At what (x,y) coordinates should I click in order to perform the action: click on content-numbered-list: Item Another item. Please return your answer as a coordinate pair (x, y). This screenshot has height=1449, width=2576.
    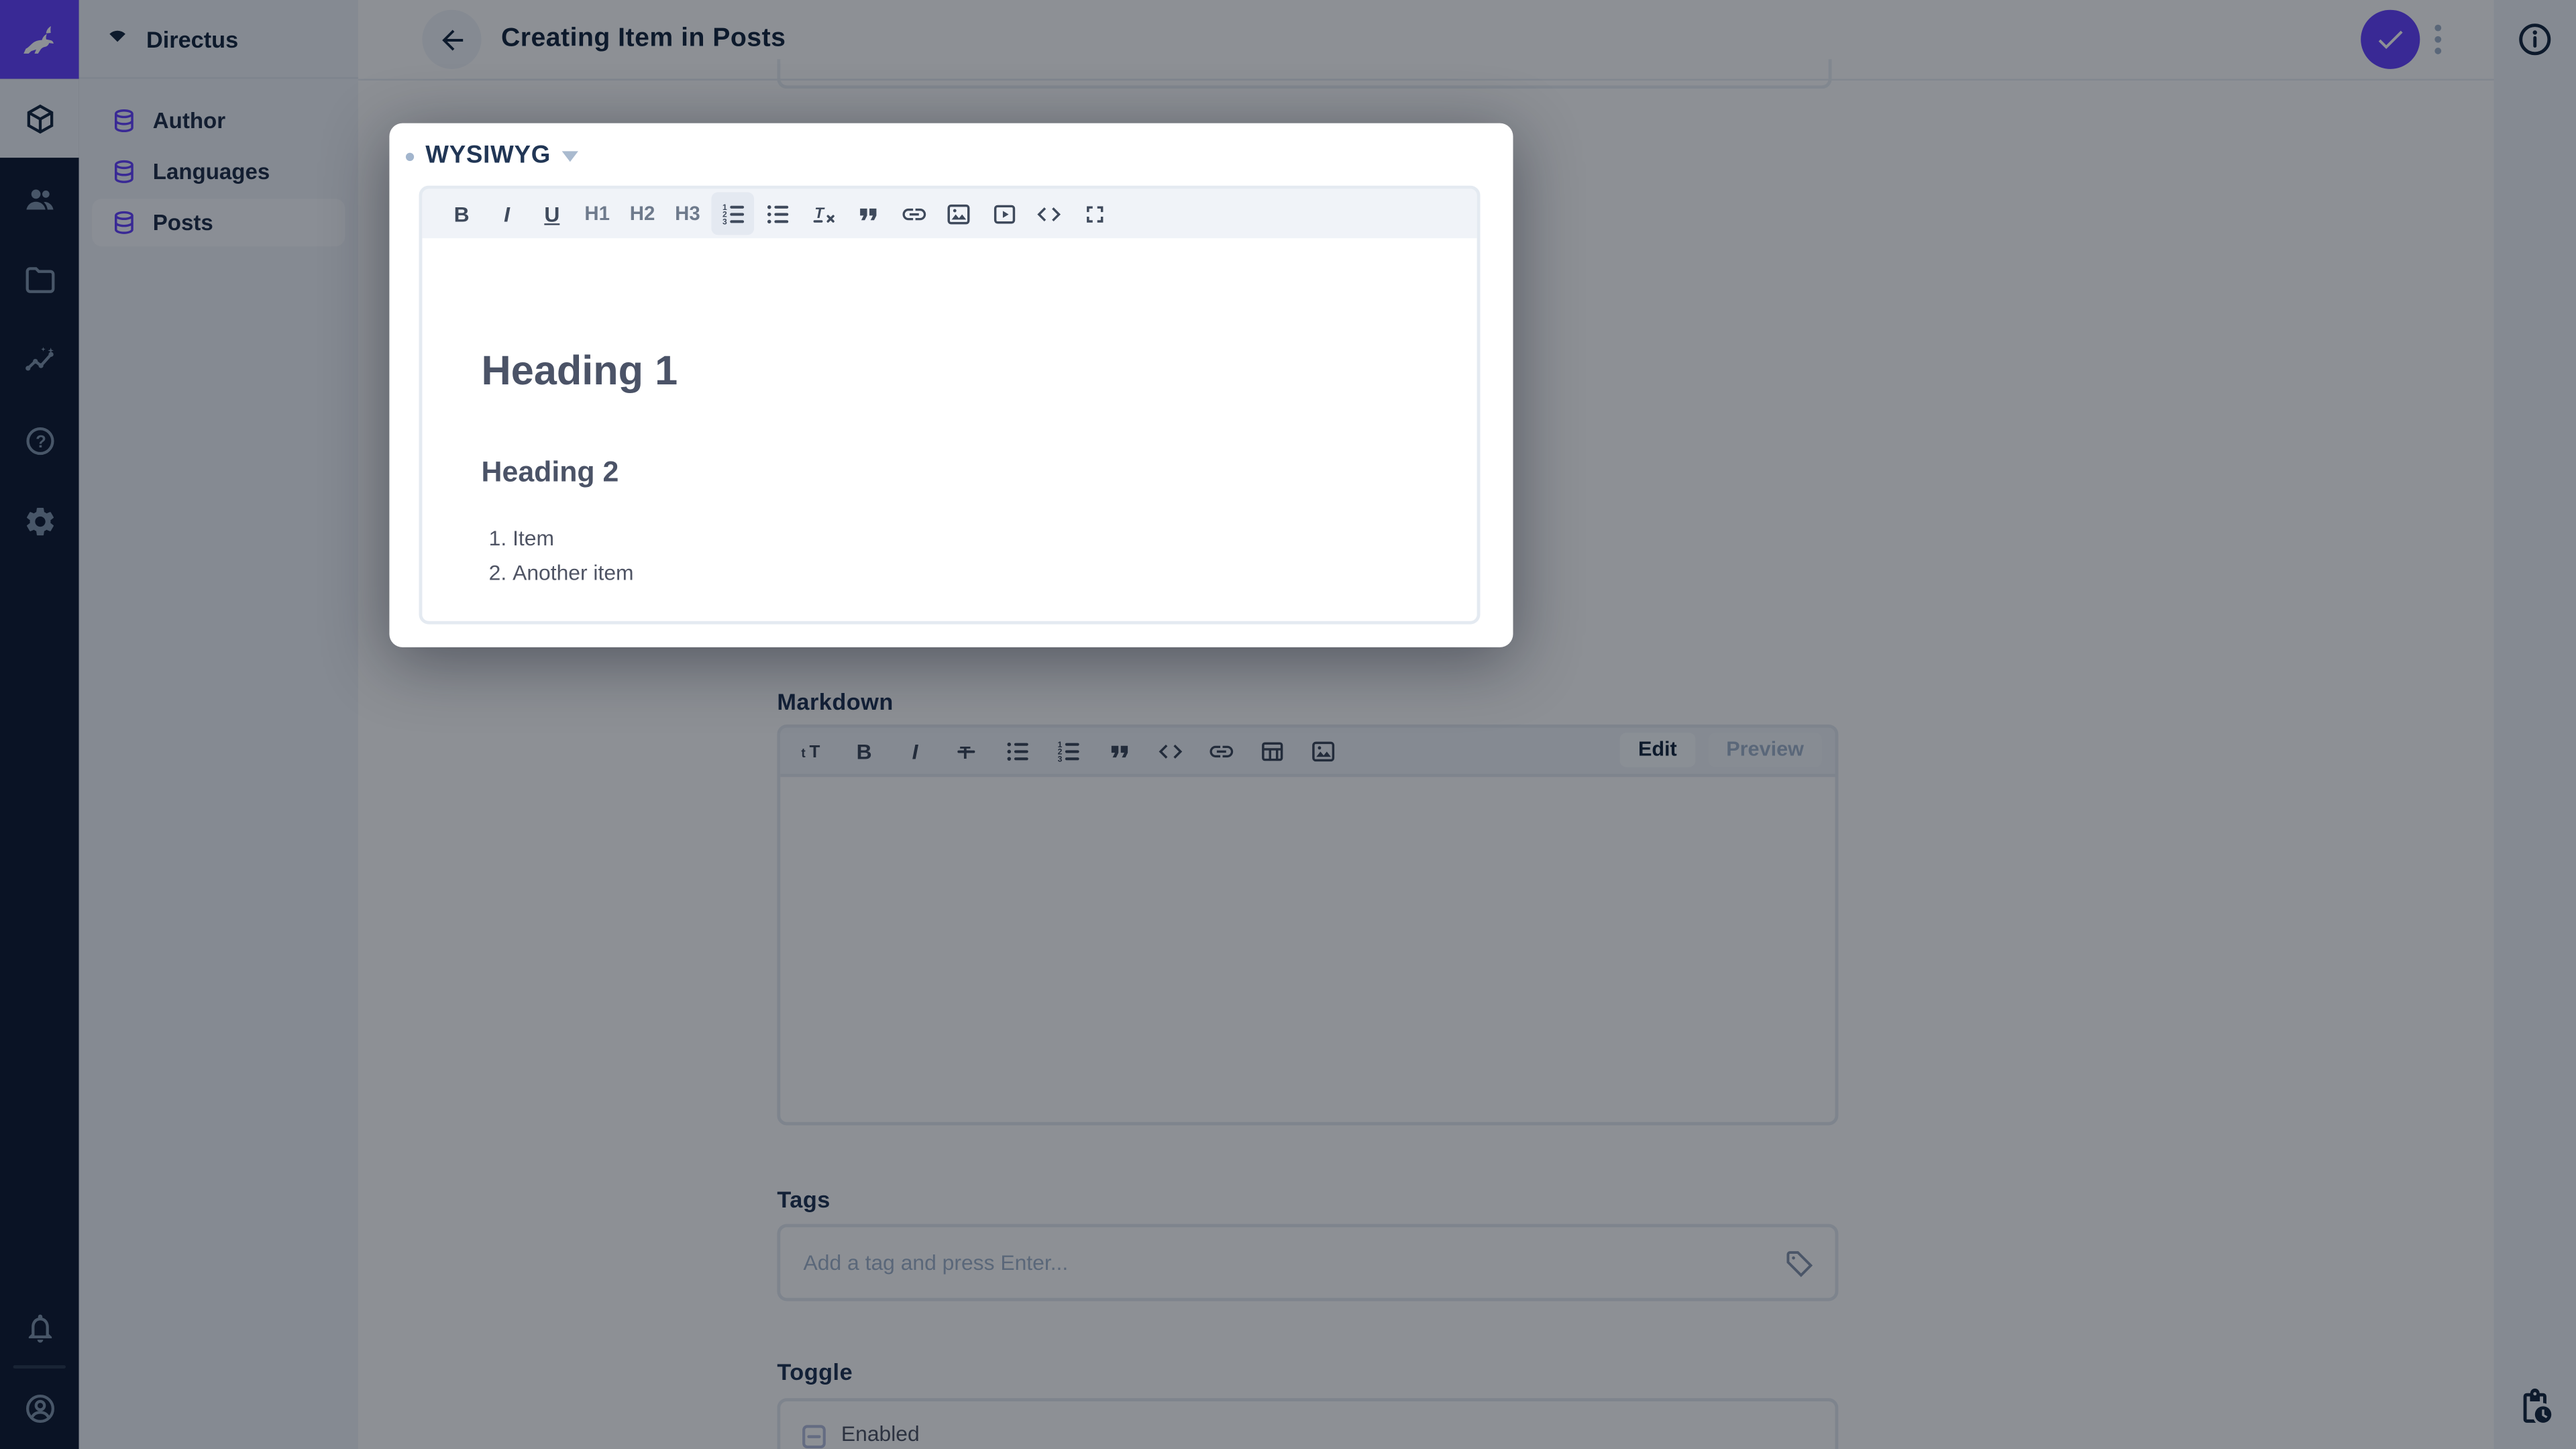
    Looking at the image, I should click on (557, 560).